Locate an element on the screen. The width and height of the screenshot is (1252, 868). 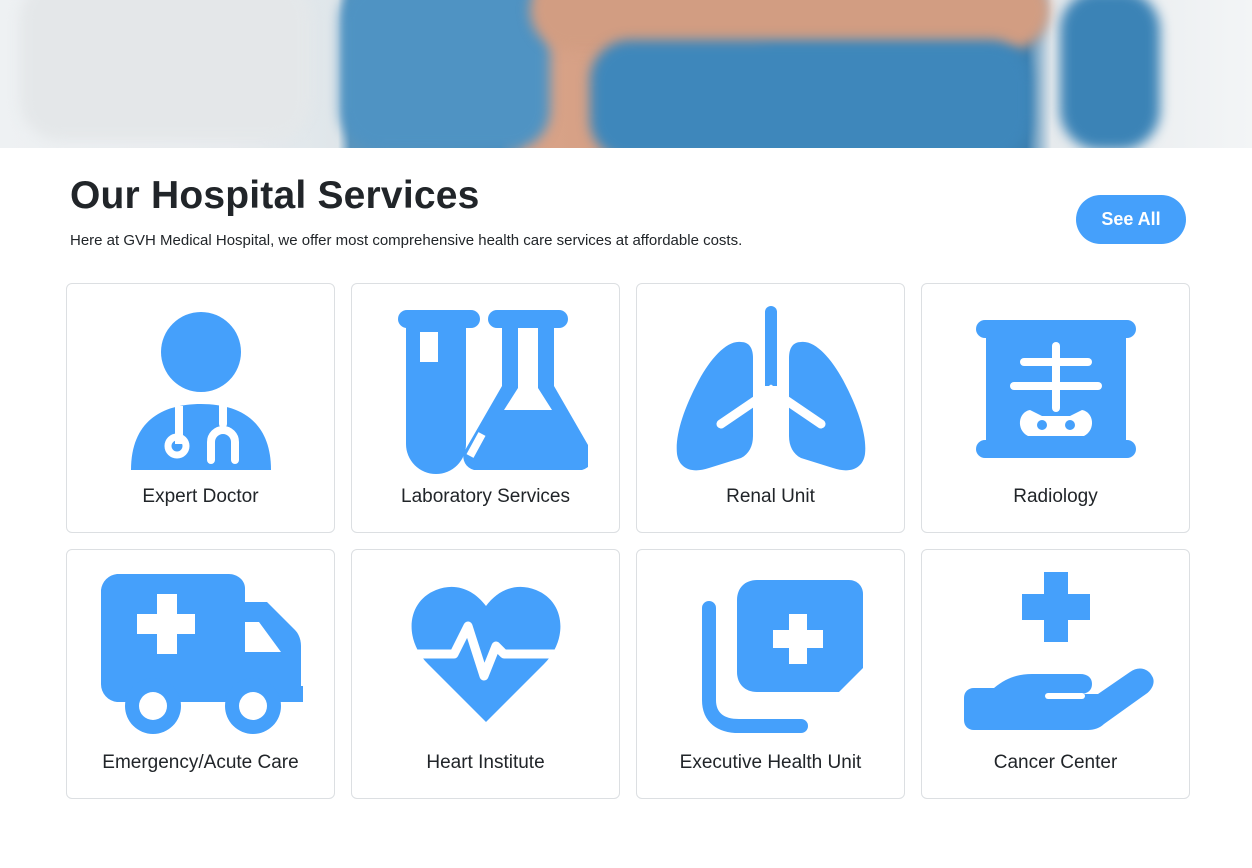
service-card-laboratory: Laboratory Services is located at coordinates (485, 408).